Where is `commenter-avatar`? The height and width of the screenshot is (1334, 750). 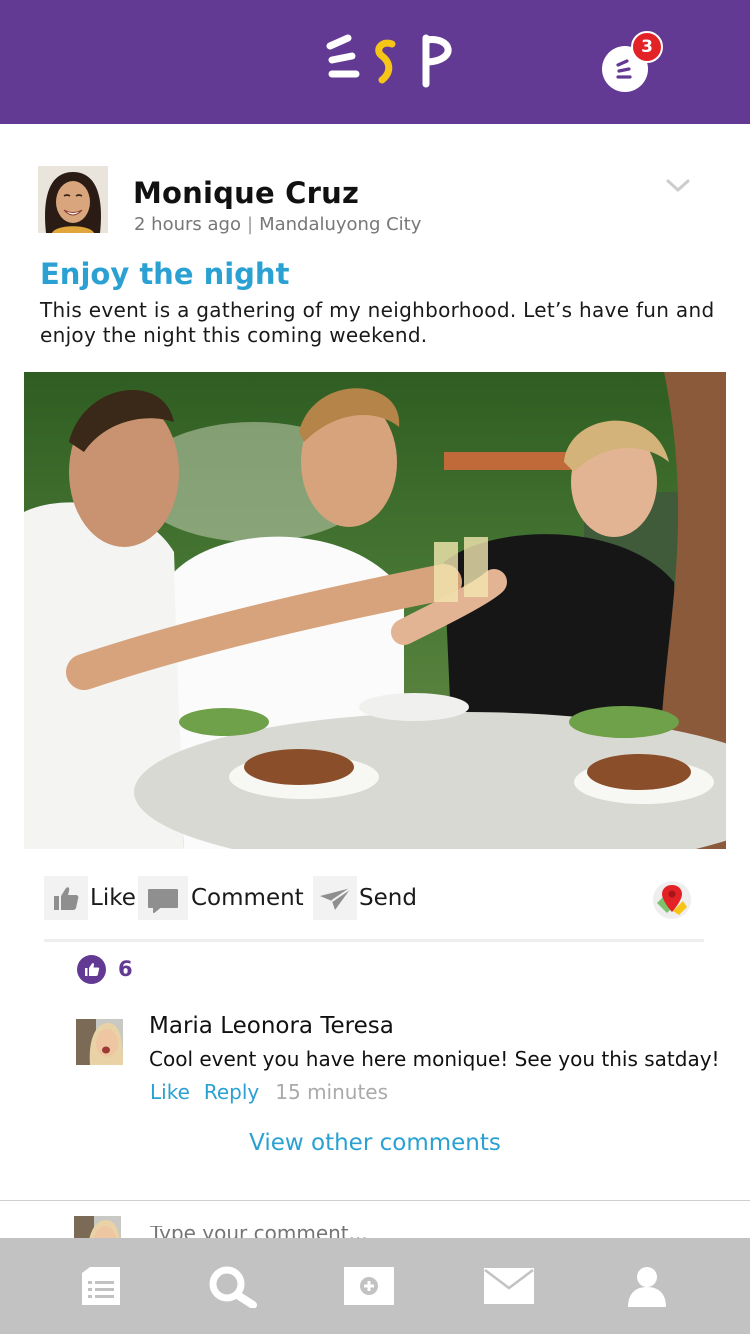 commenter-avatar is located at coordinates (99, 1042).